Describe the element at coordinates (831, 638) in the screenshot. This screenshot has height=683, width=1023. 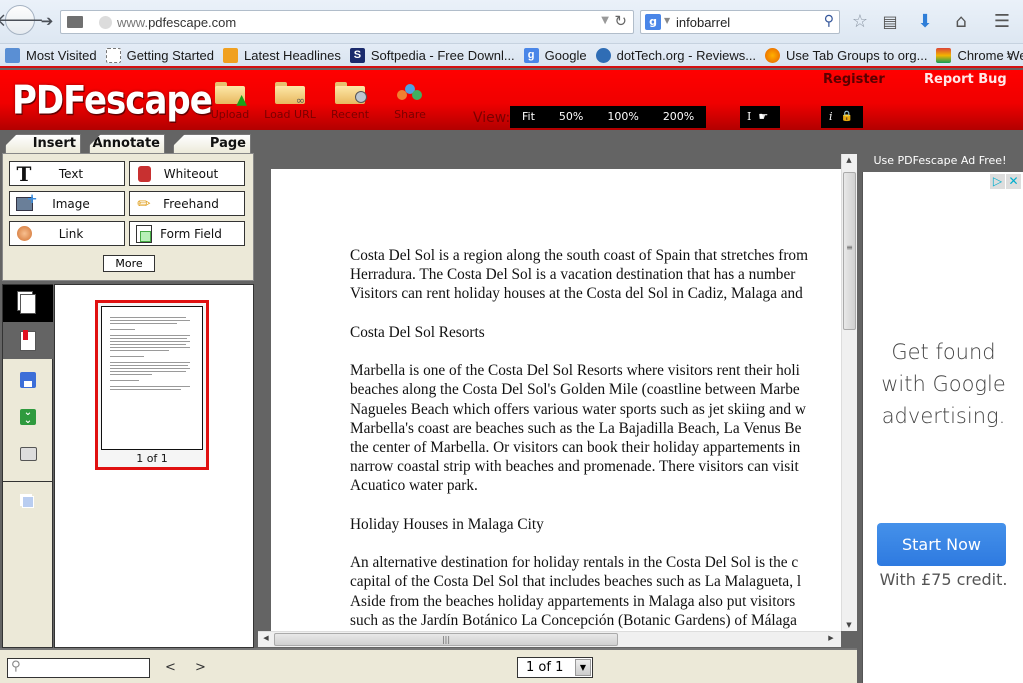
I see `scroll-right-arrow-icon: ▶` at that location.